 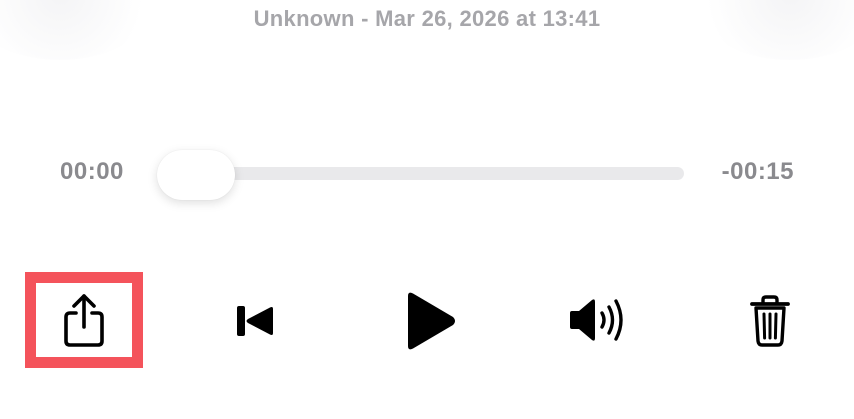 I want to click on skip-back-icon, so click(x=255, y=321).